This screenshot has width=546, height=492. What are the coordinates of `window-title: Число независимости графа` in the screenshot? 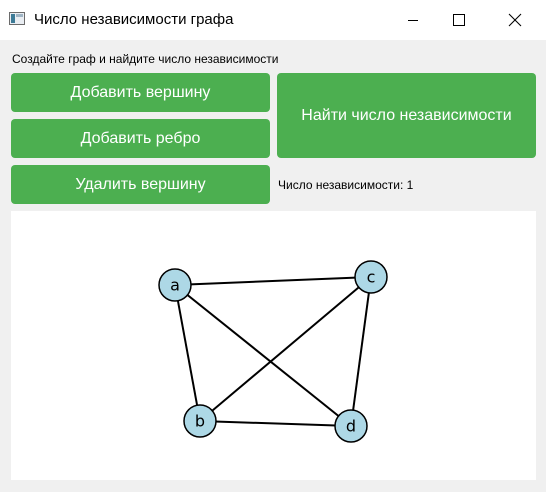 It's located at (134, 19).